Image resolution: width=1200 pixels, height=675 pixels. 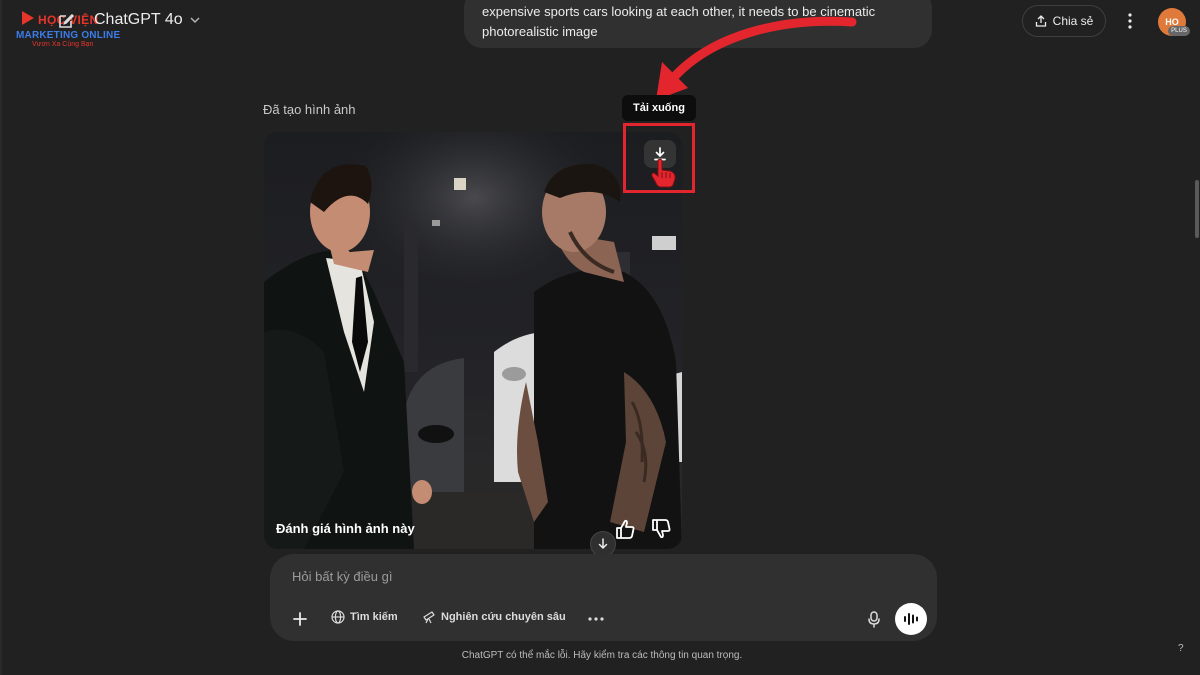 I want to click on model-name: ChatGPT 4o, so click(x=138, y=19).